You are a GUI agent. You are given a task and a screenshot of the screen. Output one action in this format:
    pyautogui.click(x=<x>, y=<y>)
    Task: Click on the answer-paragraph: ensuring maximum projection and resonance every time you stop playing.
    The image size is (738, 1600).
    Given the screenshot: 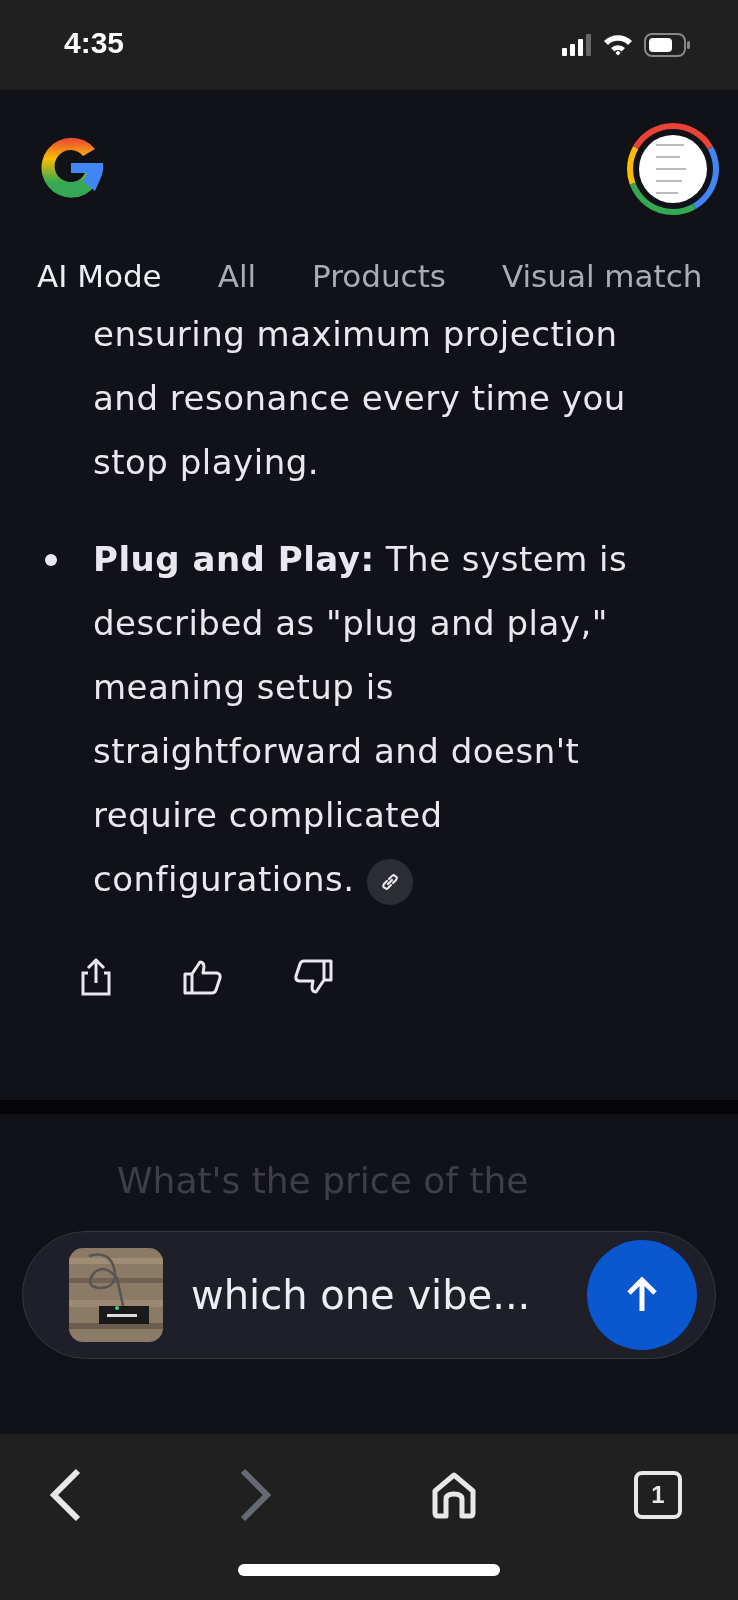 What is the action you would take?
    pyautogui.click(x=360, y=398)
    